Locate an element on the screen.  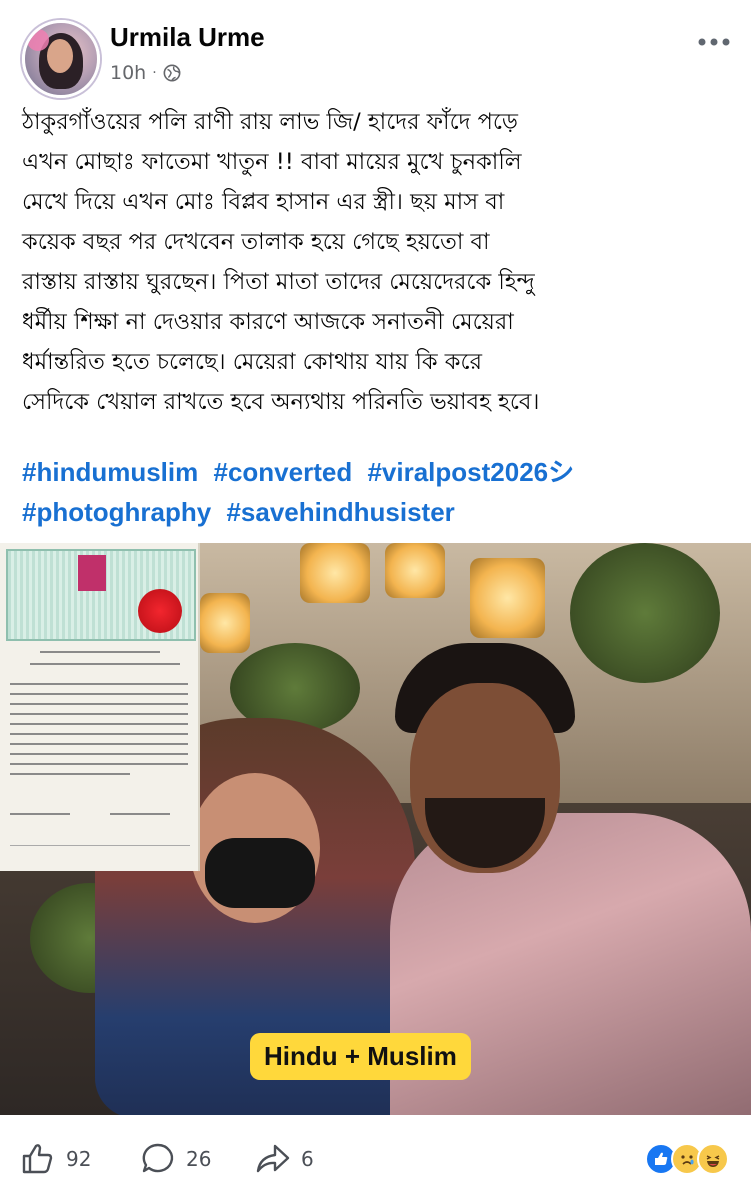
document-photo is located at coordinates (92, 573).